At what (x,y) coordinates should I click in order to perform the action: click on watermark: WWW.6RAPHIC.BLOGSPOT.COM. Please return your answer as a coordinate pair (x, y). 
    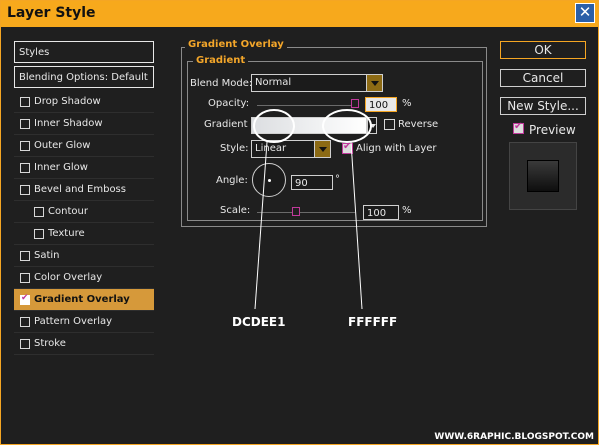
    Looking at the image, I should click on (514, 437).